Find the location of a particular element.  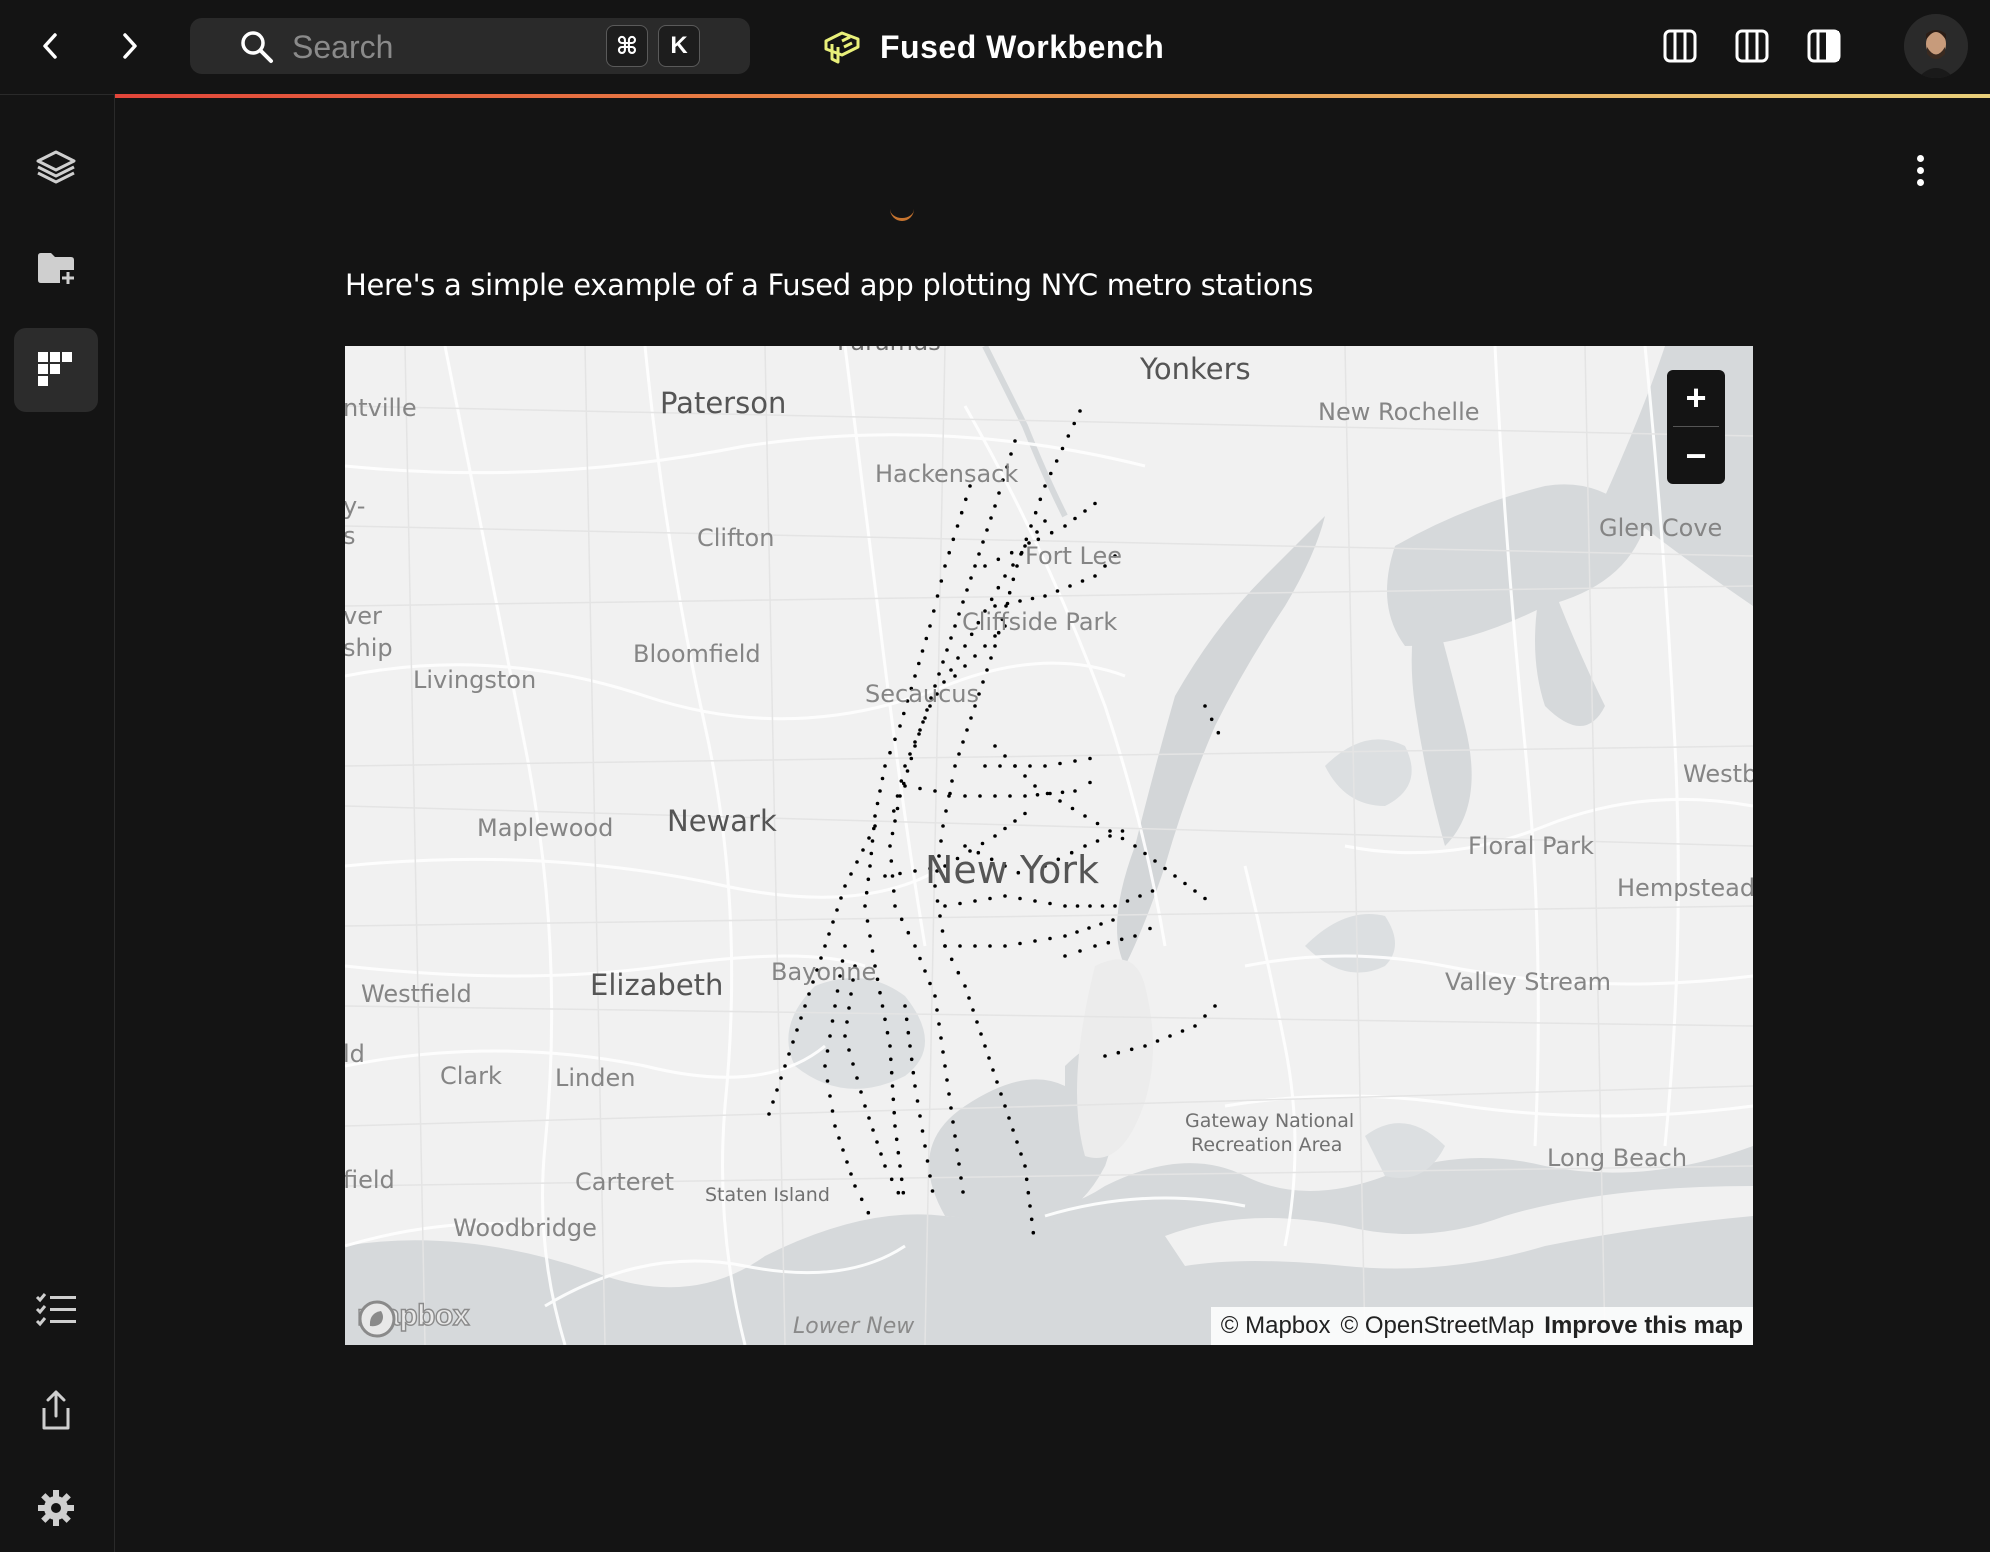

fused-logo-icon is located at coordinates (842, 47).